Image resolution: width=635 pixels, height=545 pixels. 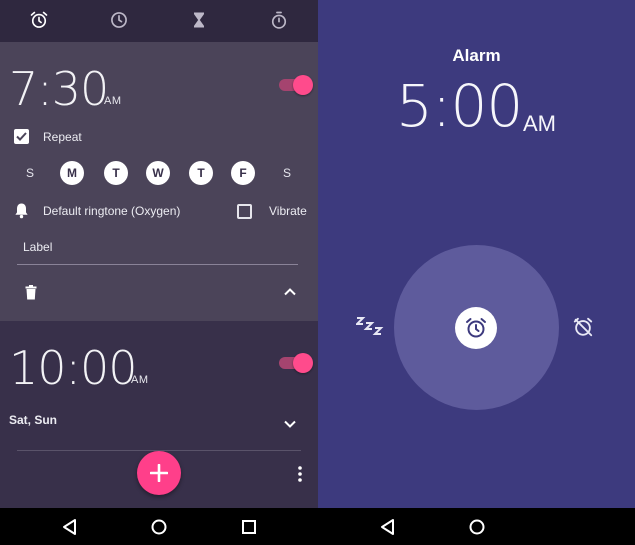 I want to click on plus-icon, so click(x=159, y=473).